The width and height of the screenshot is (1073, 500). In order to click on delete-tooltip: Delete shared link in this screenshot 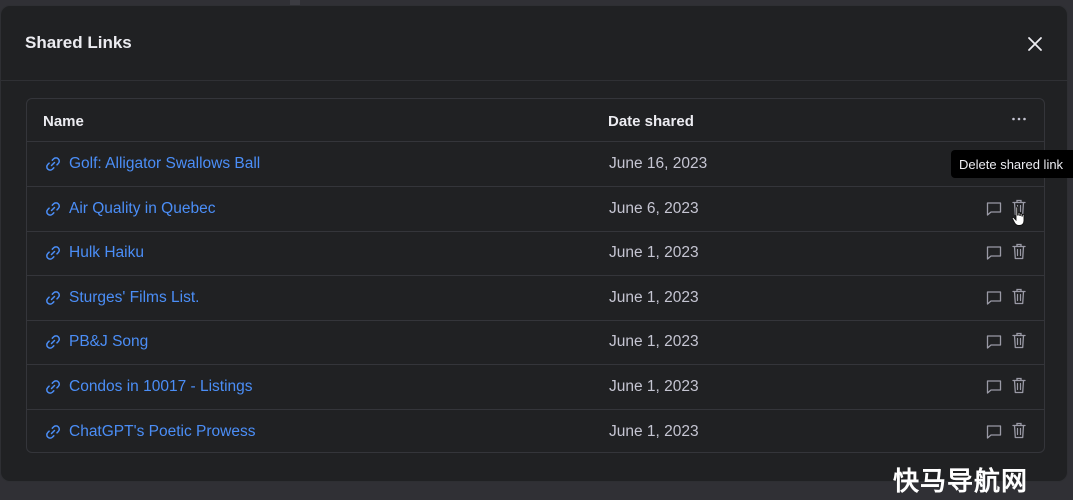, I will do `click(1012, 164)`.